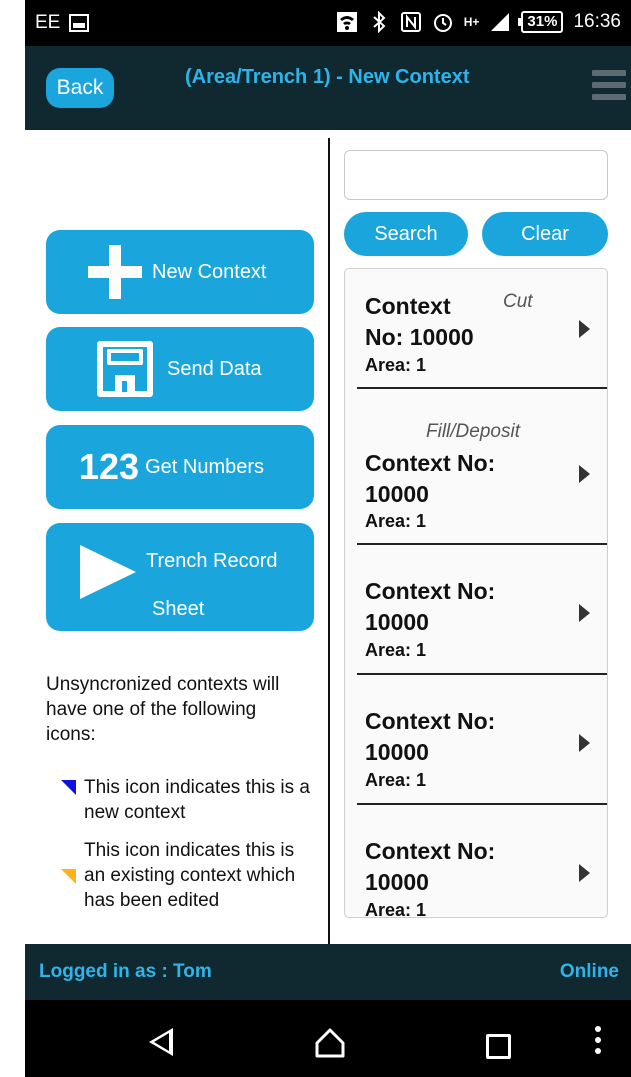 Image resolution: width=631 pixels, height=1077 pixels. What do you see at coordinates (115, 272) in the screenshot?
I see `plus-icon` at bounding box center [115, 272].